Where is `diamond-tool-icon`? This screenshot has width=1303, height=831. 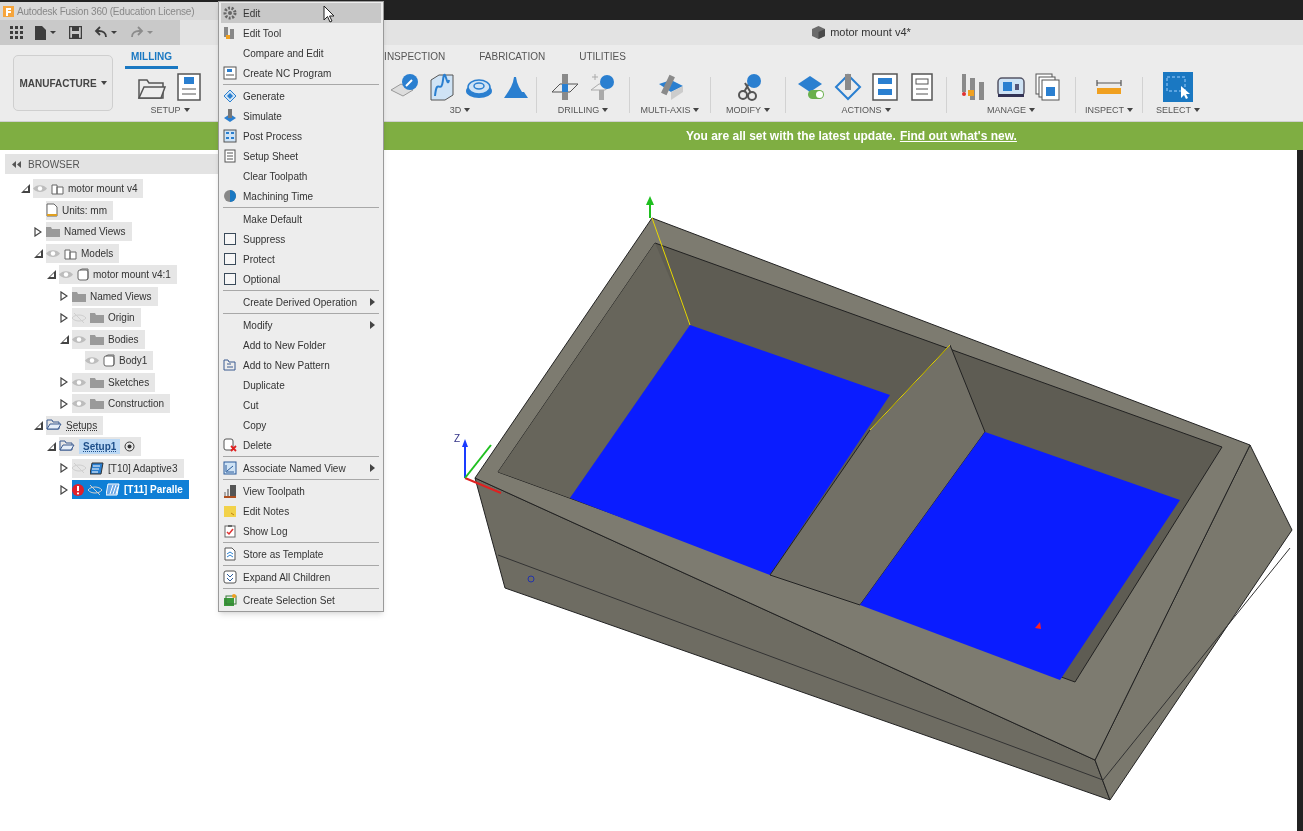 diamond-tool-icon is located at coordinates (847, 87).